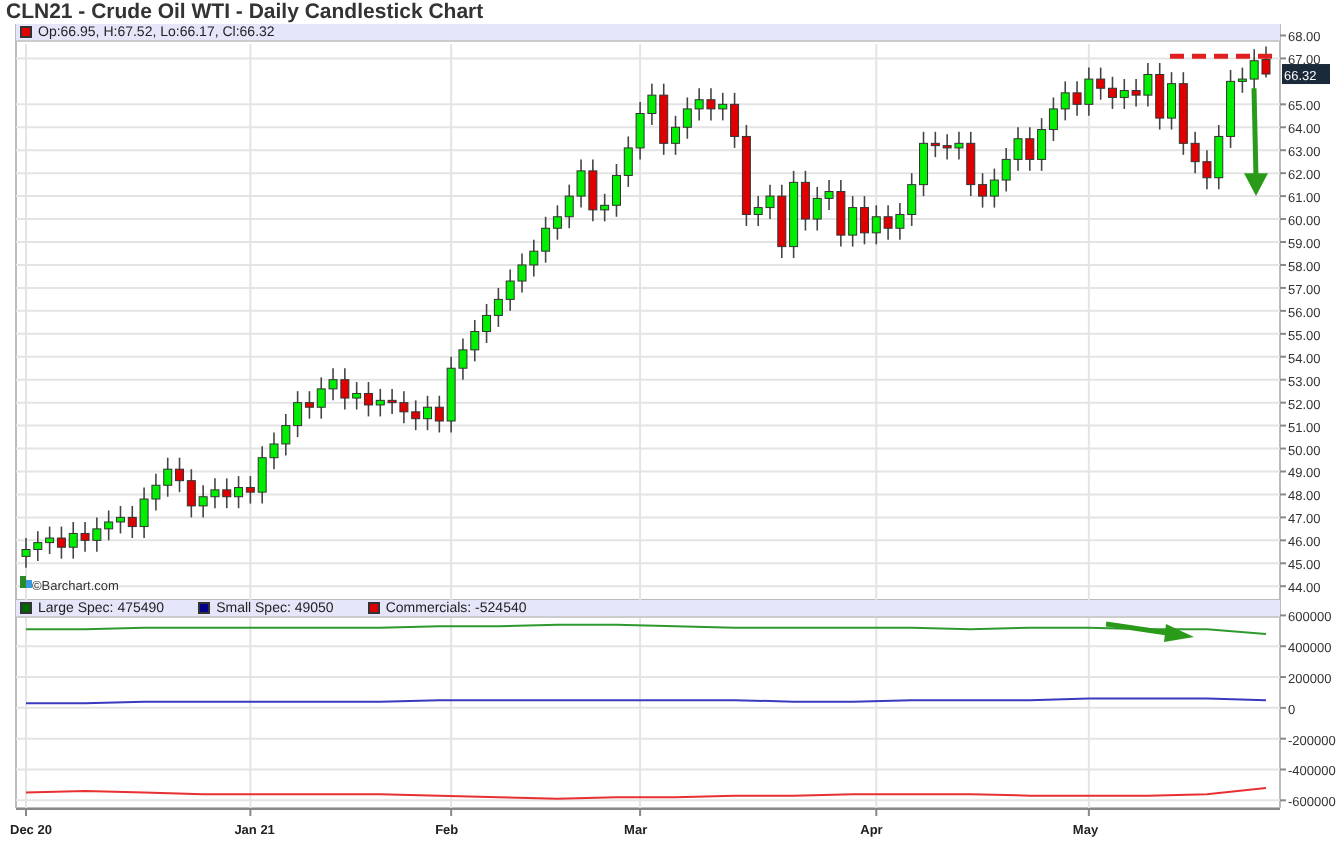 This screenshot has width=1340, height=862. Describe the element at coordinates (26, 582) in the screenshot. I see `barchart-logo-icon` at that location.